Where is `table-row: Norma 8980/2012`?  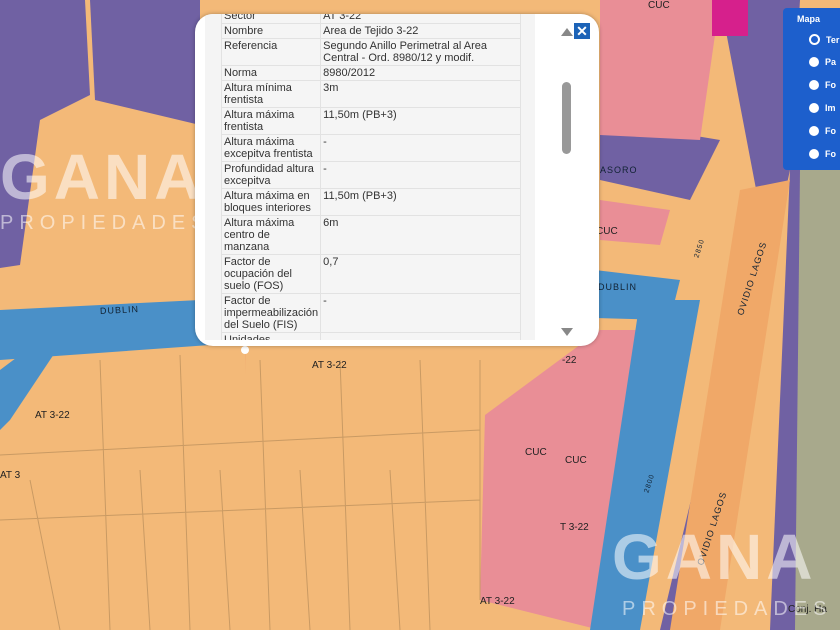
table-row: Norma 8980/2012 is located at coordinates (370, 73).